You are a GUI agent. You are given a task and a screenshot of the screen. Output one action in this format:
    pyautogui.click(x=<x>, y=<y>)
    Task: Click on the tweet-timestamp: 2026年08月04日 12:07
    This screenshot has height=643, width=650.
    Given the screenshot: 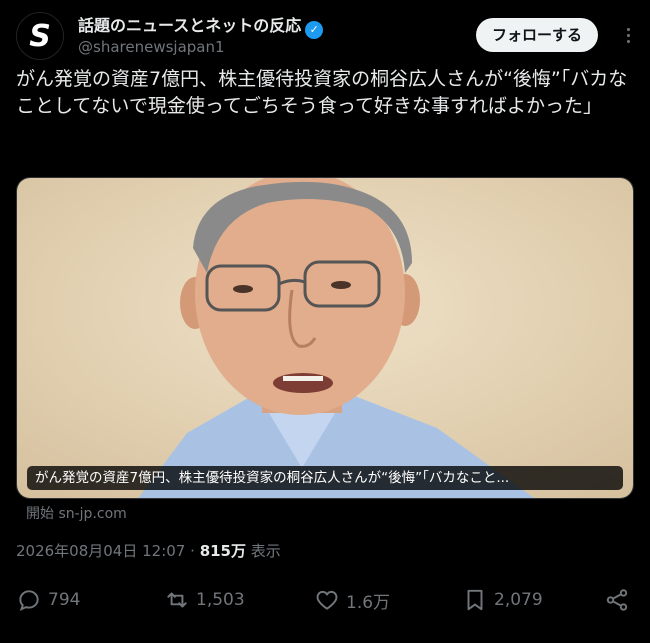 What is the action you would take?
    pyautogui.click(x=100, y=551)
    